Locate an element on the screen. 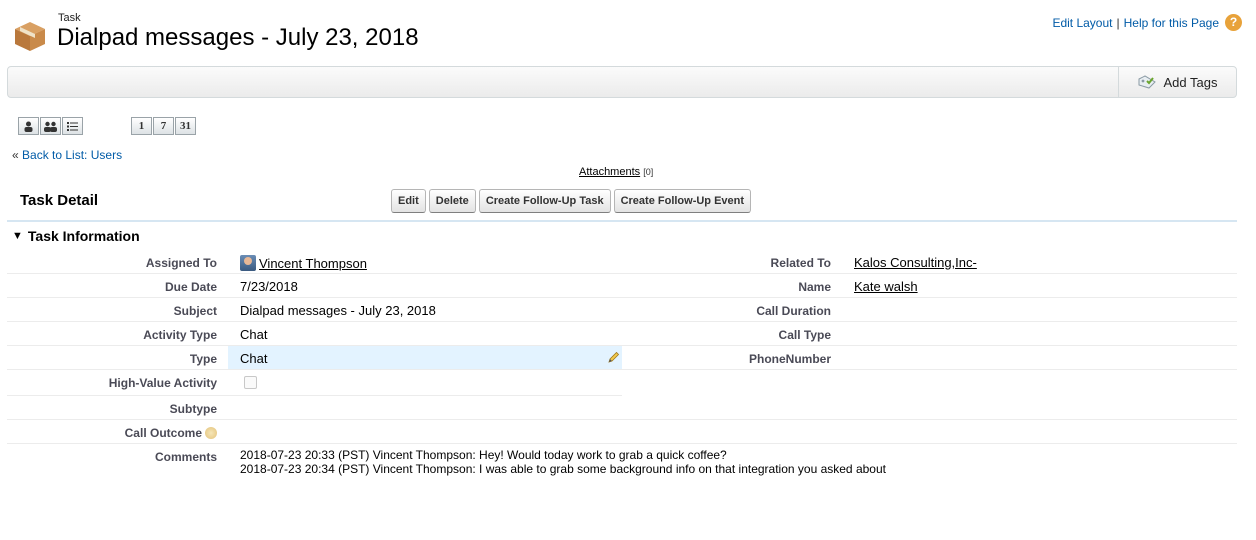  activity-type-value: Chat is located at coordinates (254, 334).